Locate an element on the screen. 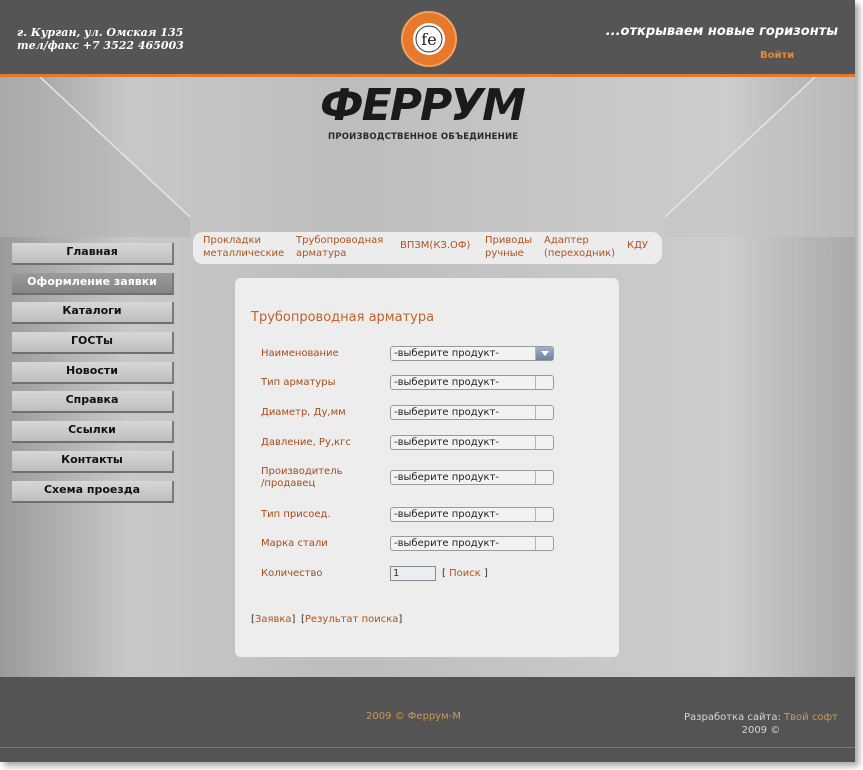 The image size is (863, 770). developer-year: 2009 © is located at coordinates (761, 730).